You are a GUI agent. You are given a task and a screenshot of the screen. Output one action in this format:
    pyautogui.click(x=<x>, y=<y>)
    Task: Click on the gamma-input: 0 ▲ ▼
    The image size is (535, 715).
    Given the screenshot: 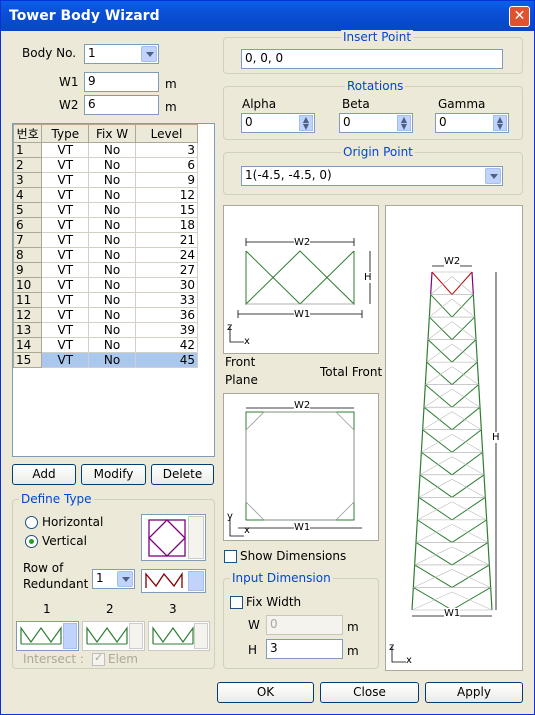 What is the action you would take?
    pyautogui.click(x=472, y=123)
    